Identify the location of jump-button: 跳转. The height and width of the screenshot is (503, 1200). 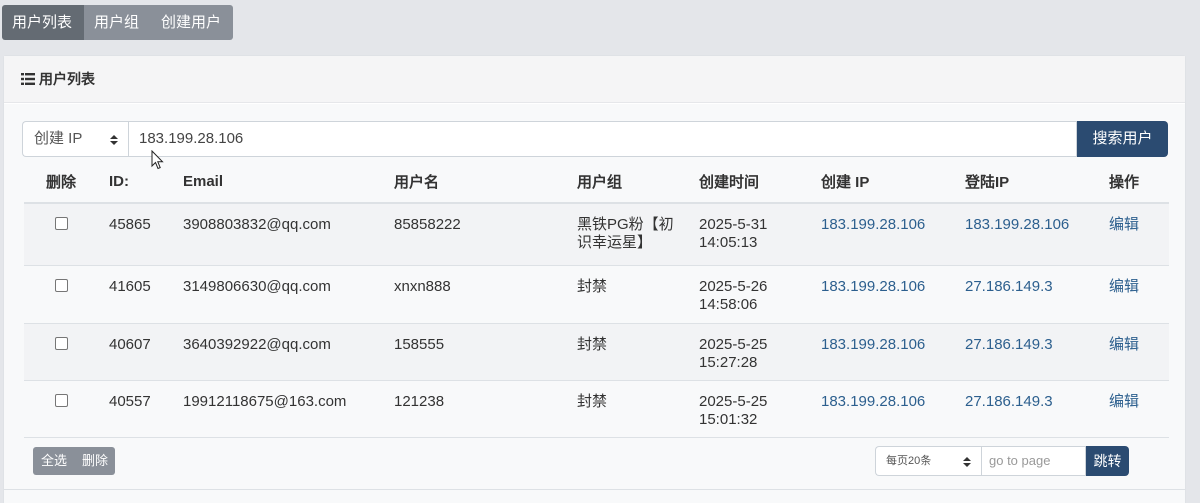
(1107, 461).